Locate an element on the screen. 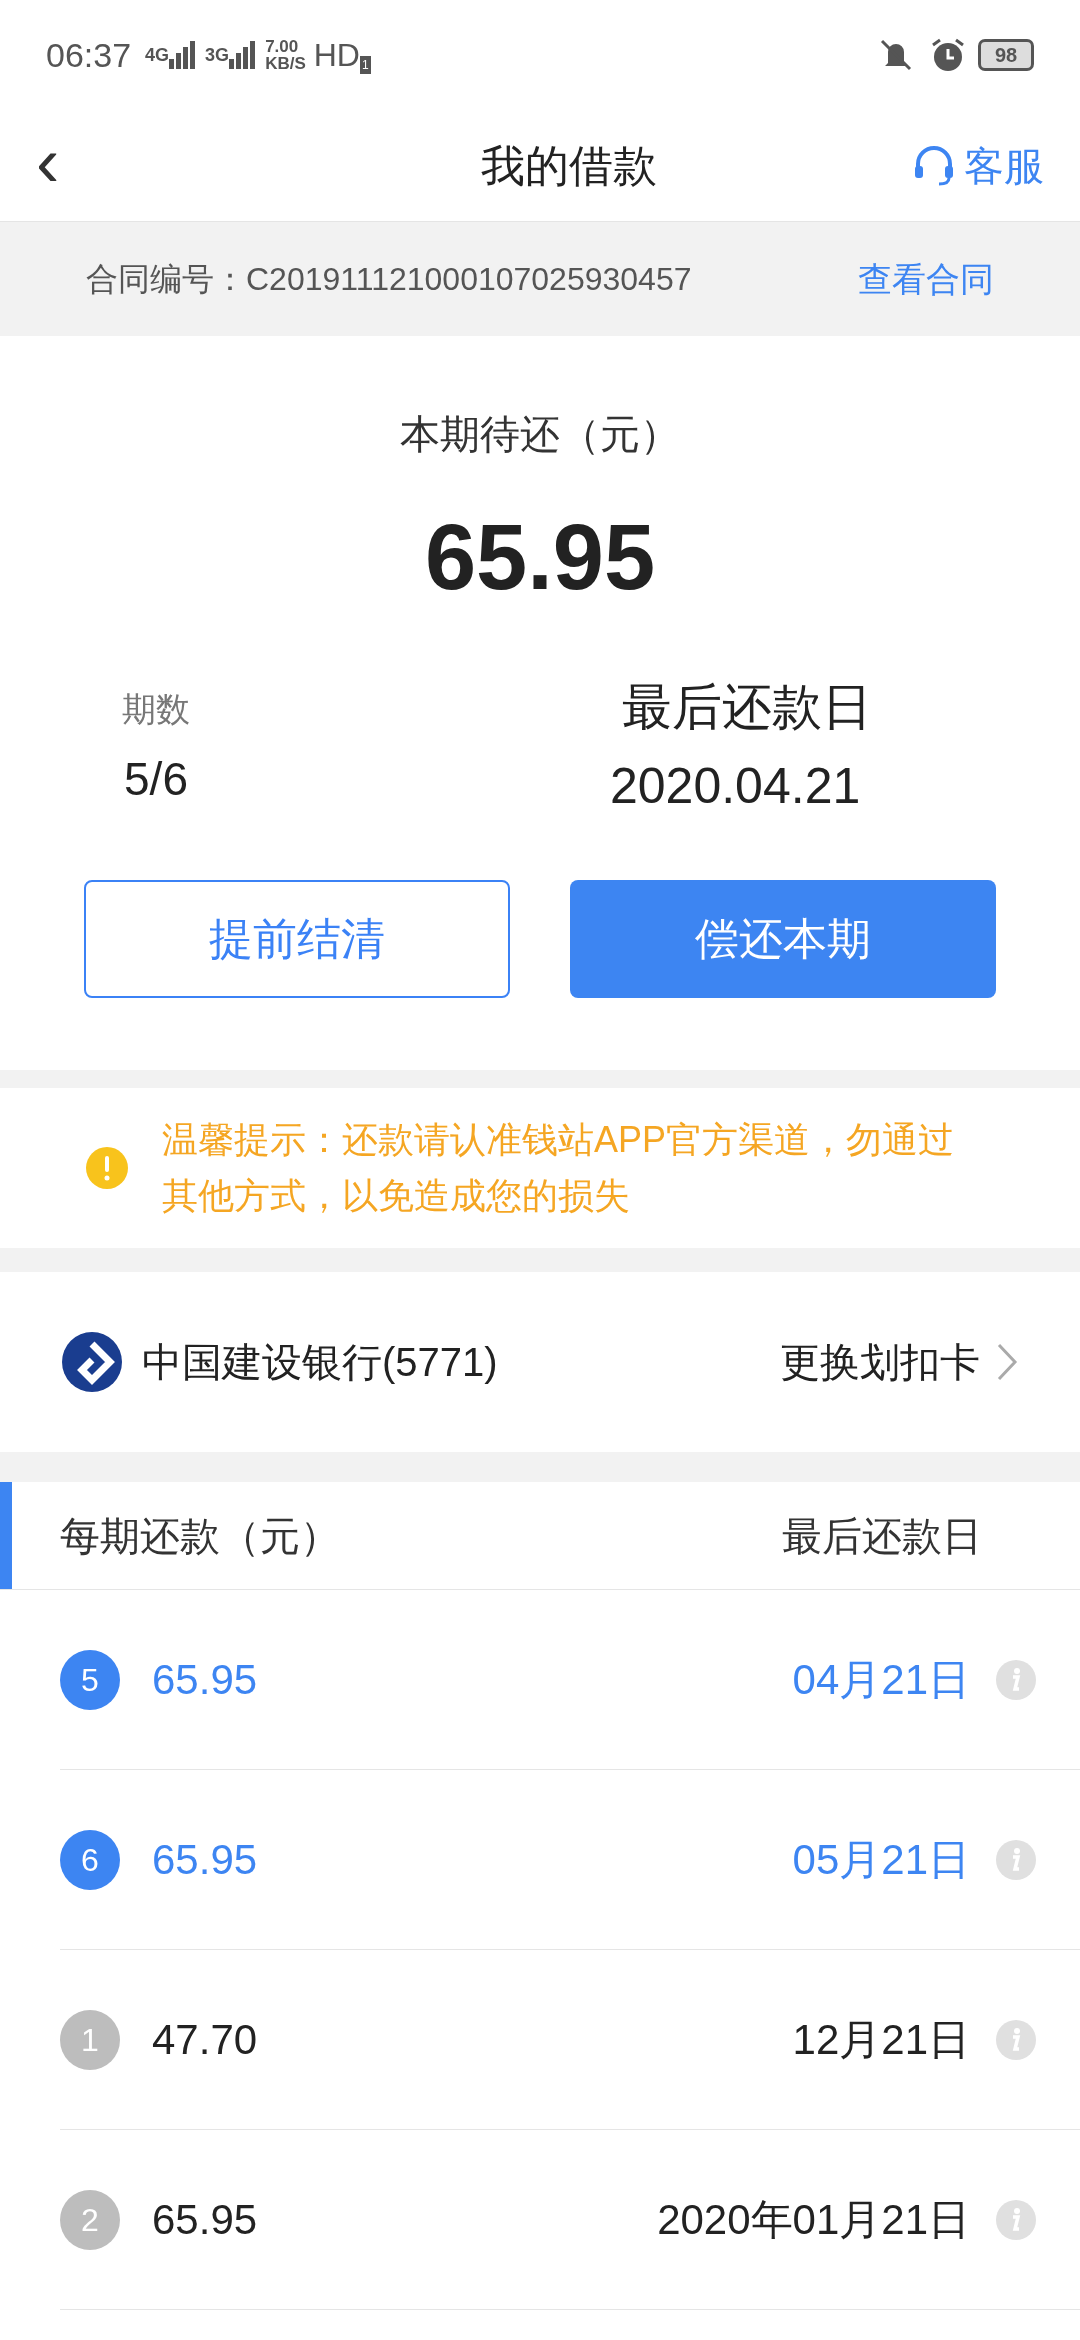  period-number-badge: 6 is located at coordinates (90, 1859).